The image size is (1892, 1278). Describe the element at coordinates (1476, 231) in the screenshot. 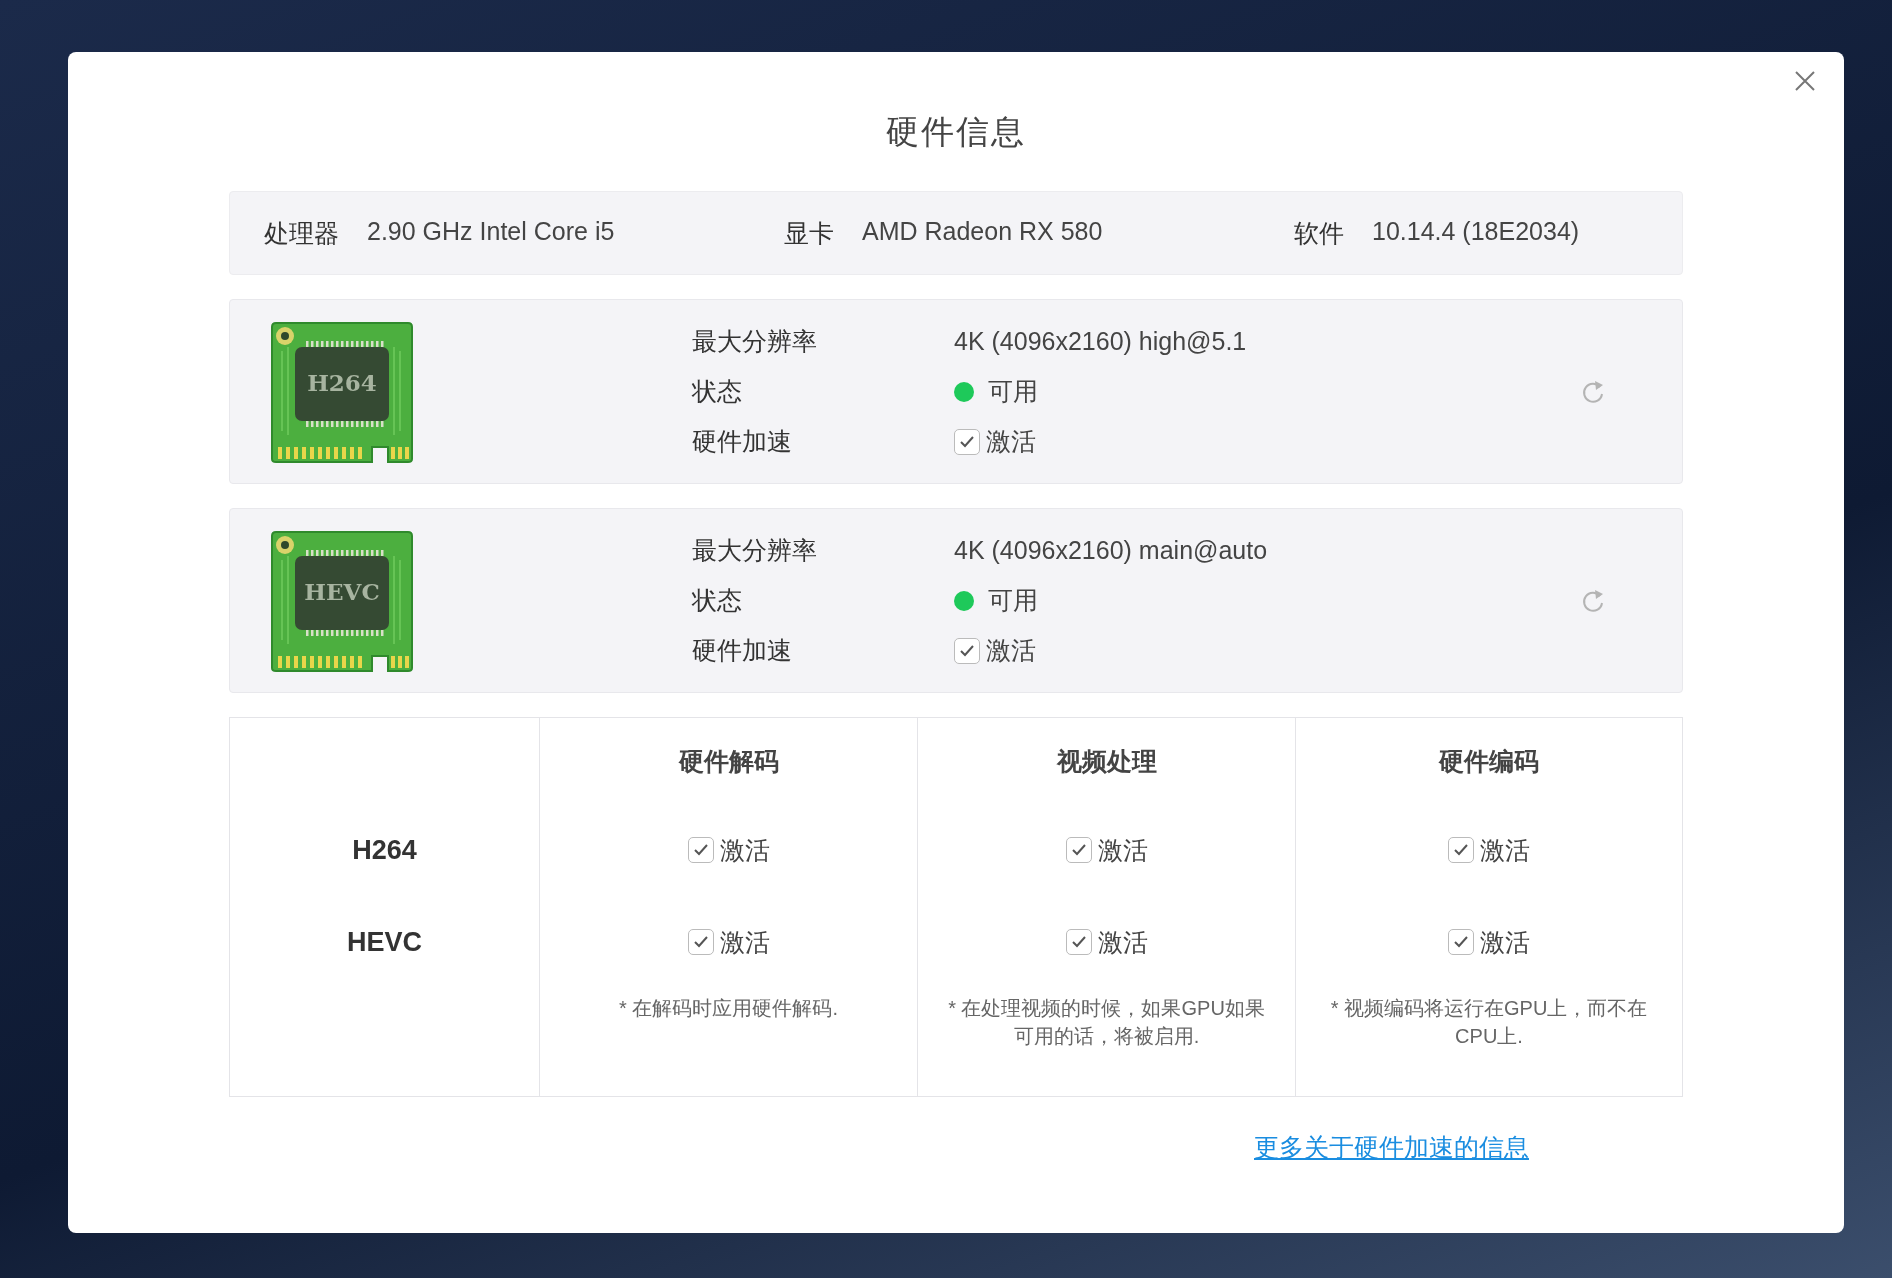

I see `summary-value: 10.14.4 (18E2034)` at that location.